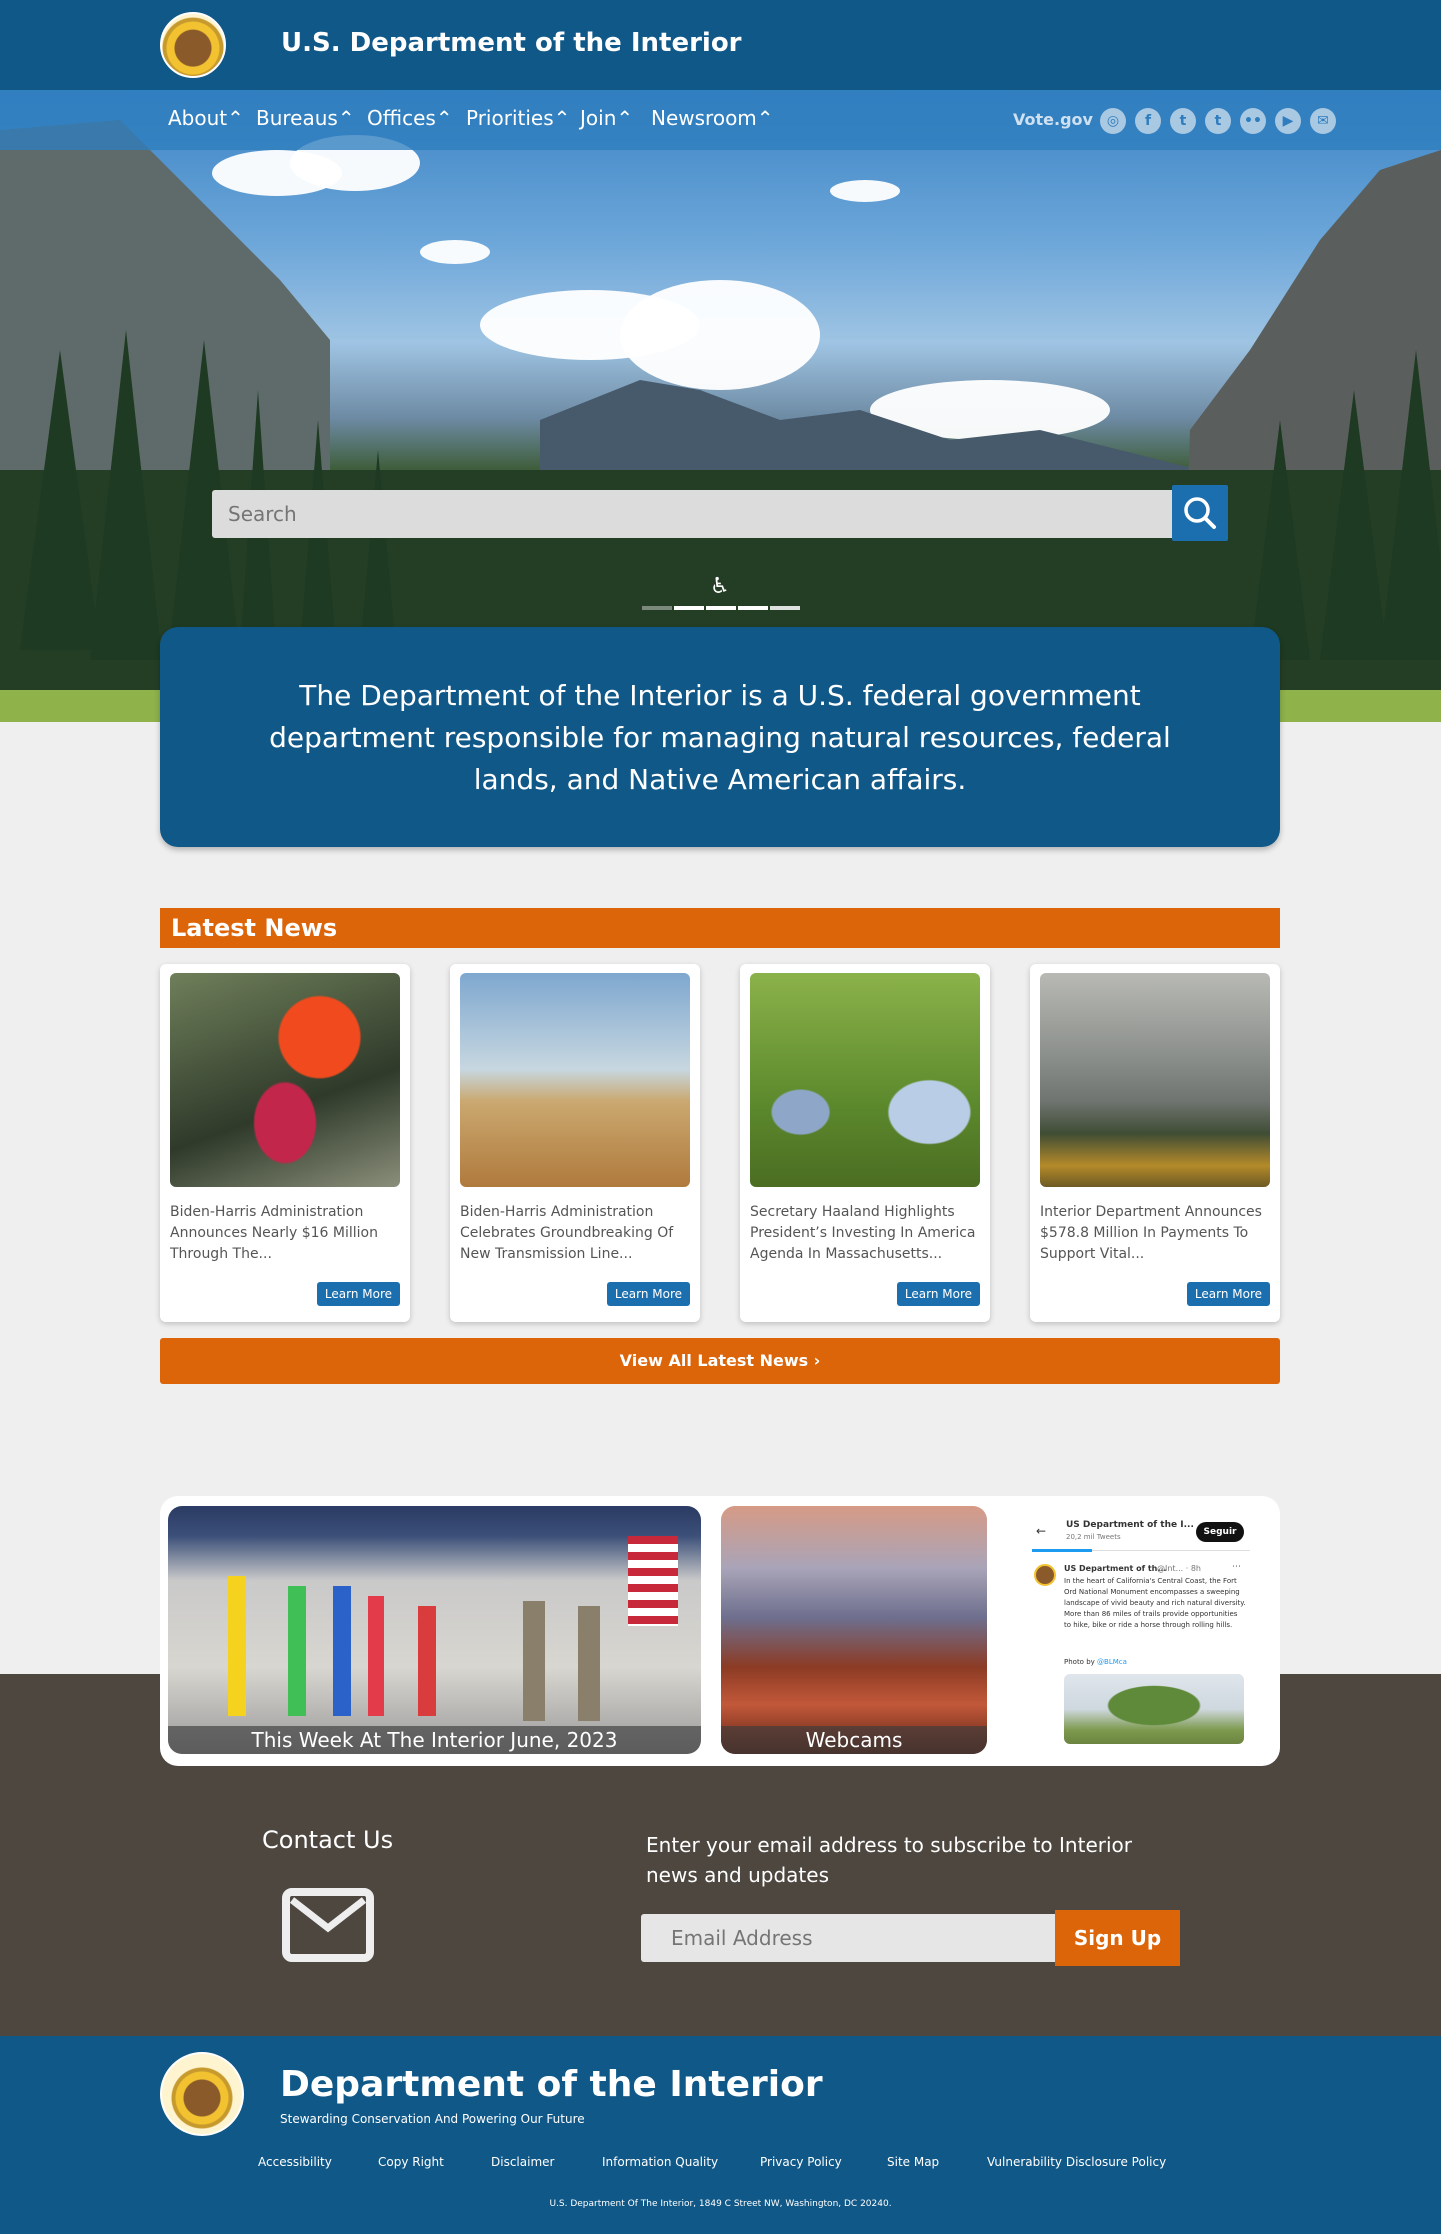 The height and width of the screenshot is (2234, 1441). What do you see at coordinates (1288, 121) in the screenshot?
I see `youtube-icon: ▶` at bounding box center [1288, 121].